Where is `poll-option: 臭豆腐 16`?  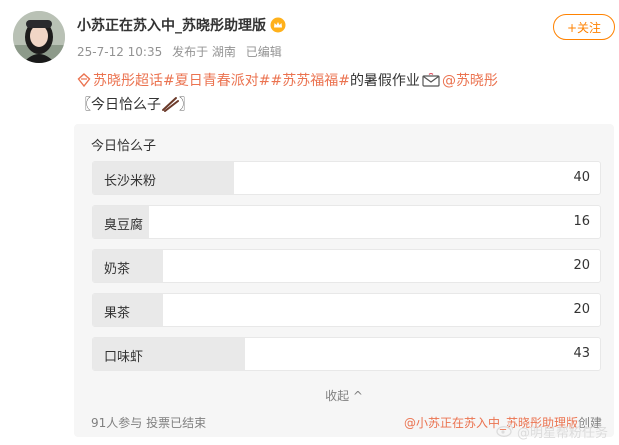 poll-option: 臭豆腐 16 is located at coordinates (346, 222).